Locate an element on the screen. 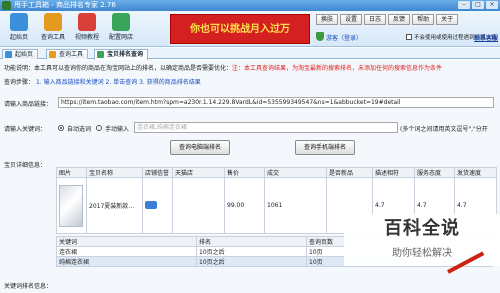 The height and width of the screenshot is (293, 500). toolbar-query-tools: 查询工具 is located at coordinates (53, 29).